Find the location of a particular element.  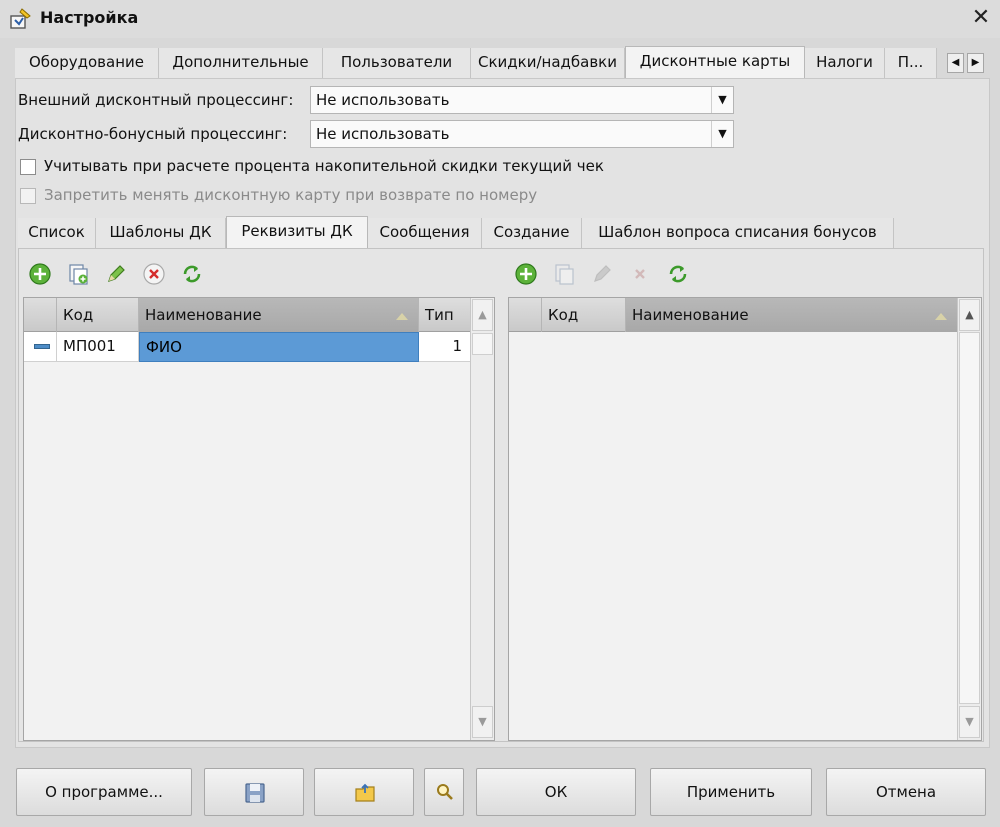

save-button is located at coordinates (254, 792).